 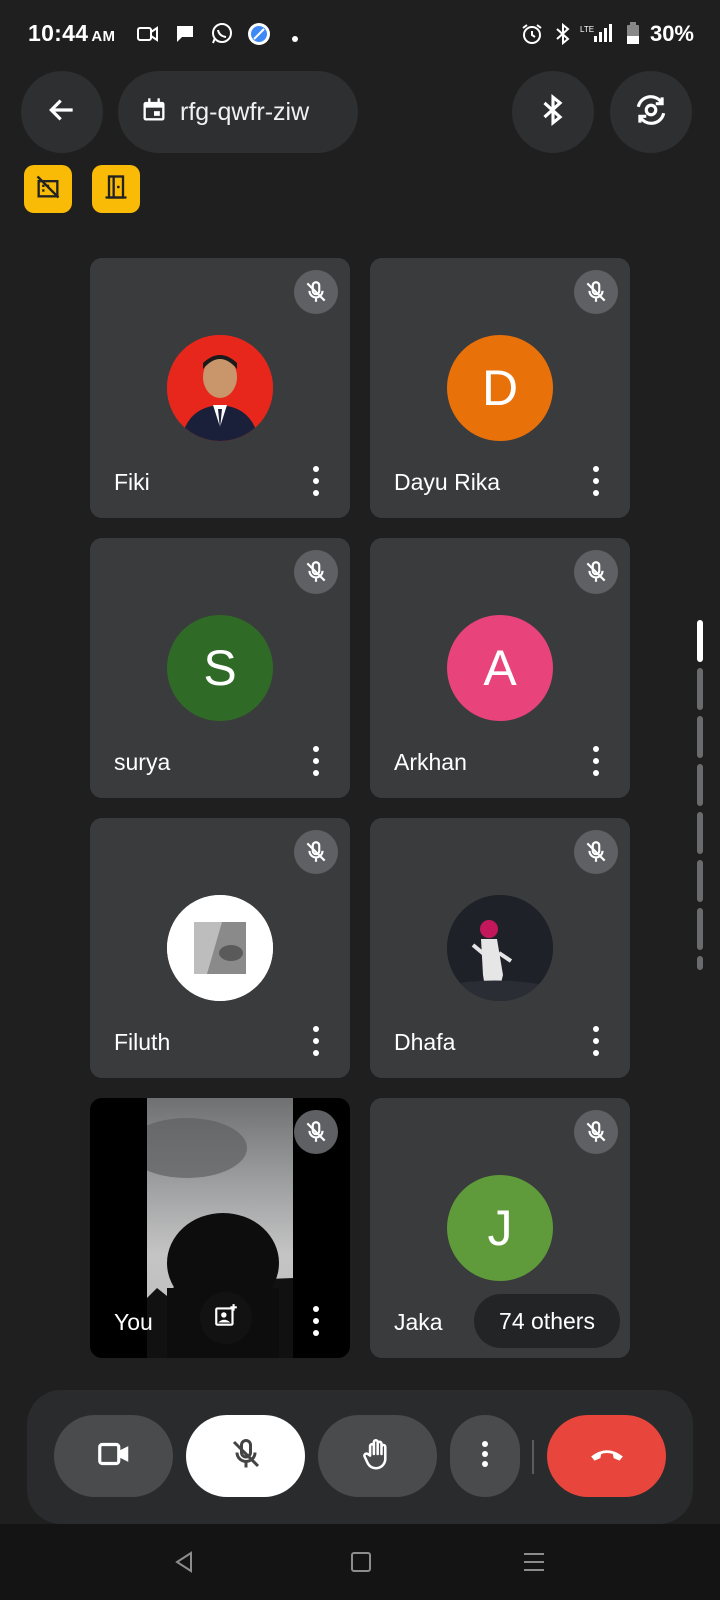 I want to click on add-photo-icon, so click(x=226, y=1318).